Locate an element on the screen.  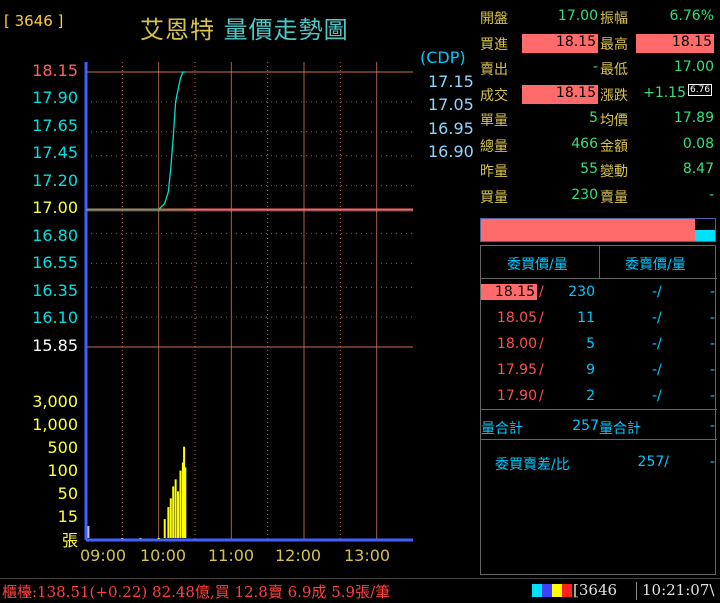
quote-label: 最低 is located at coordinates (614, 70).